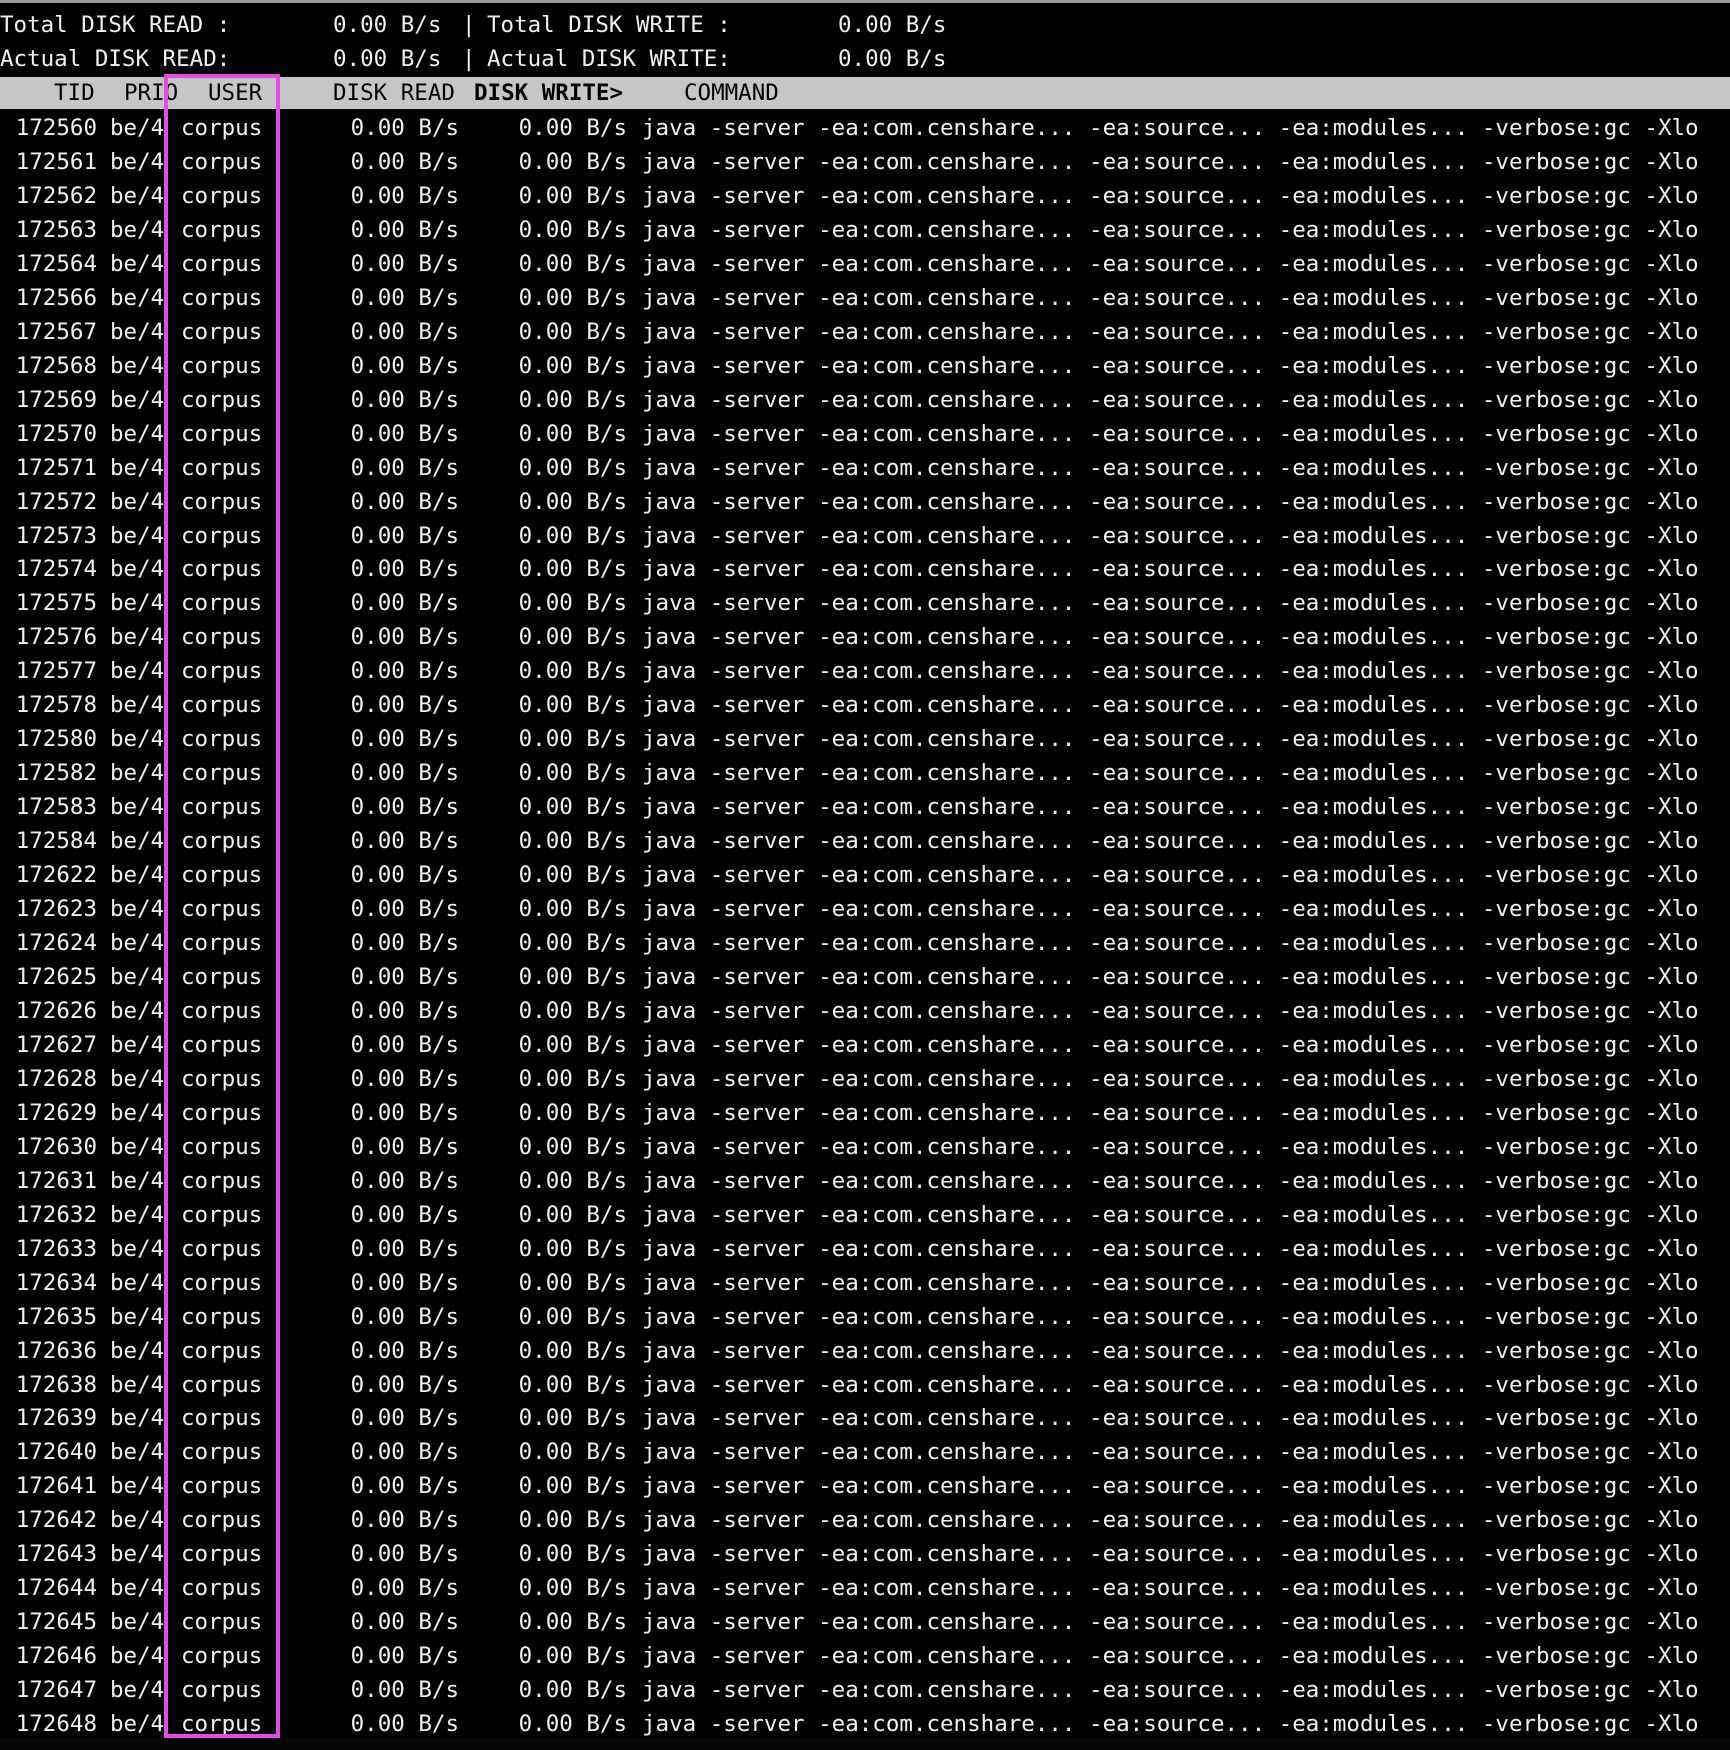 The width and height of the screenshot is (1730, 1750). Describe the element at coordinates (74, 93) in the screenshot. I see `column-header-tid: TID` at that location.